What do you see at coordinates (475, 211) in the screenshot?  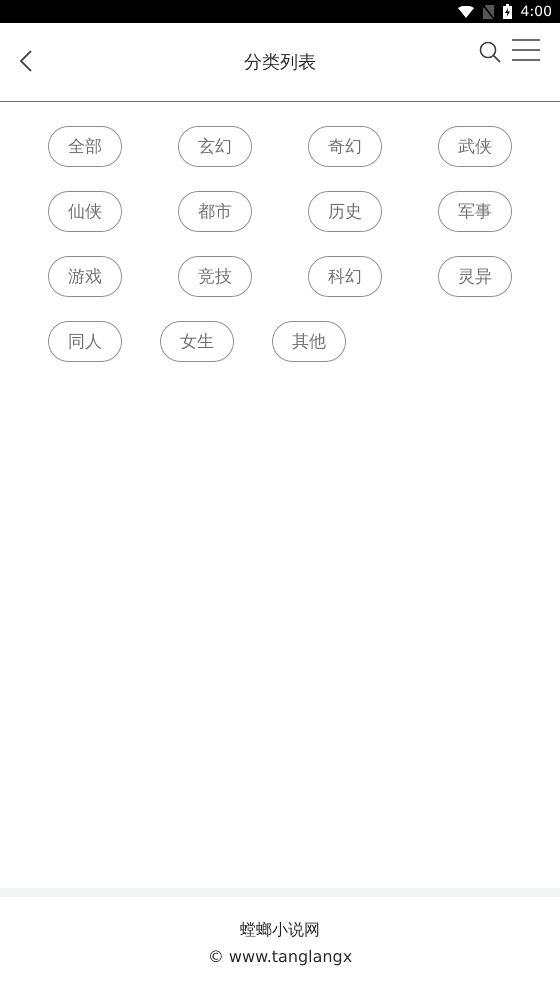 I see `category-tag: 军事` at bounding box center [475, 211].